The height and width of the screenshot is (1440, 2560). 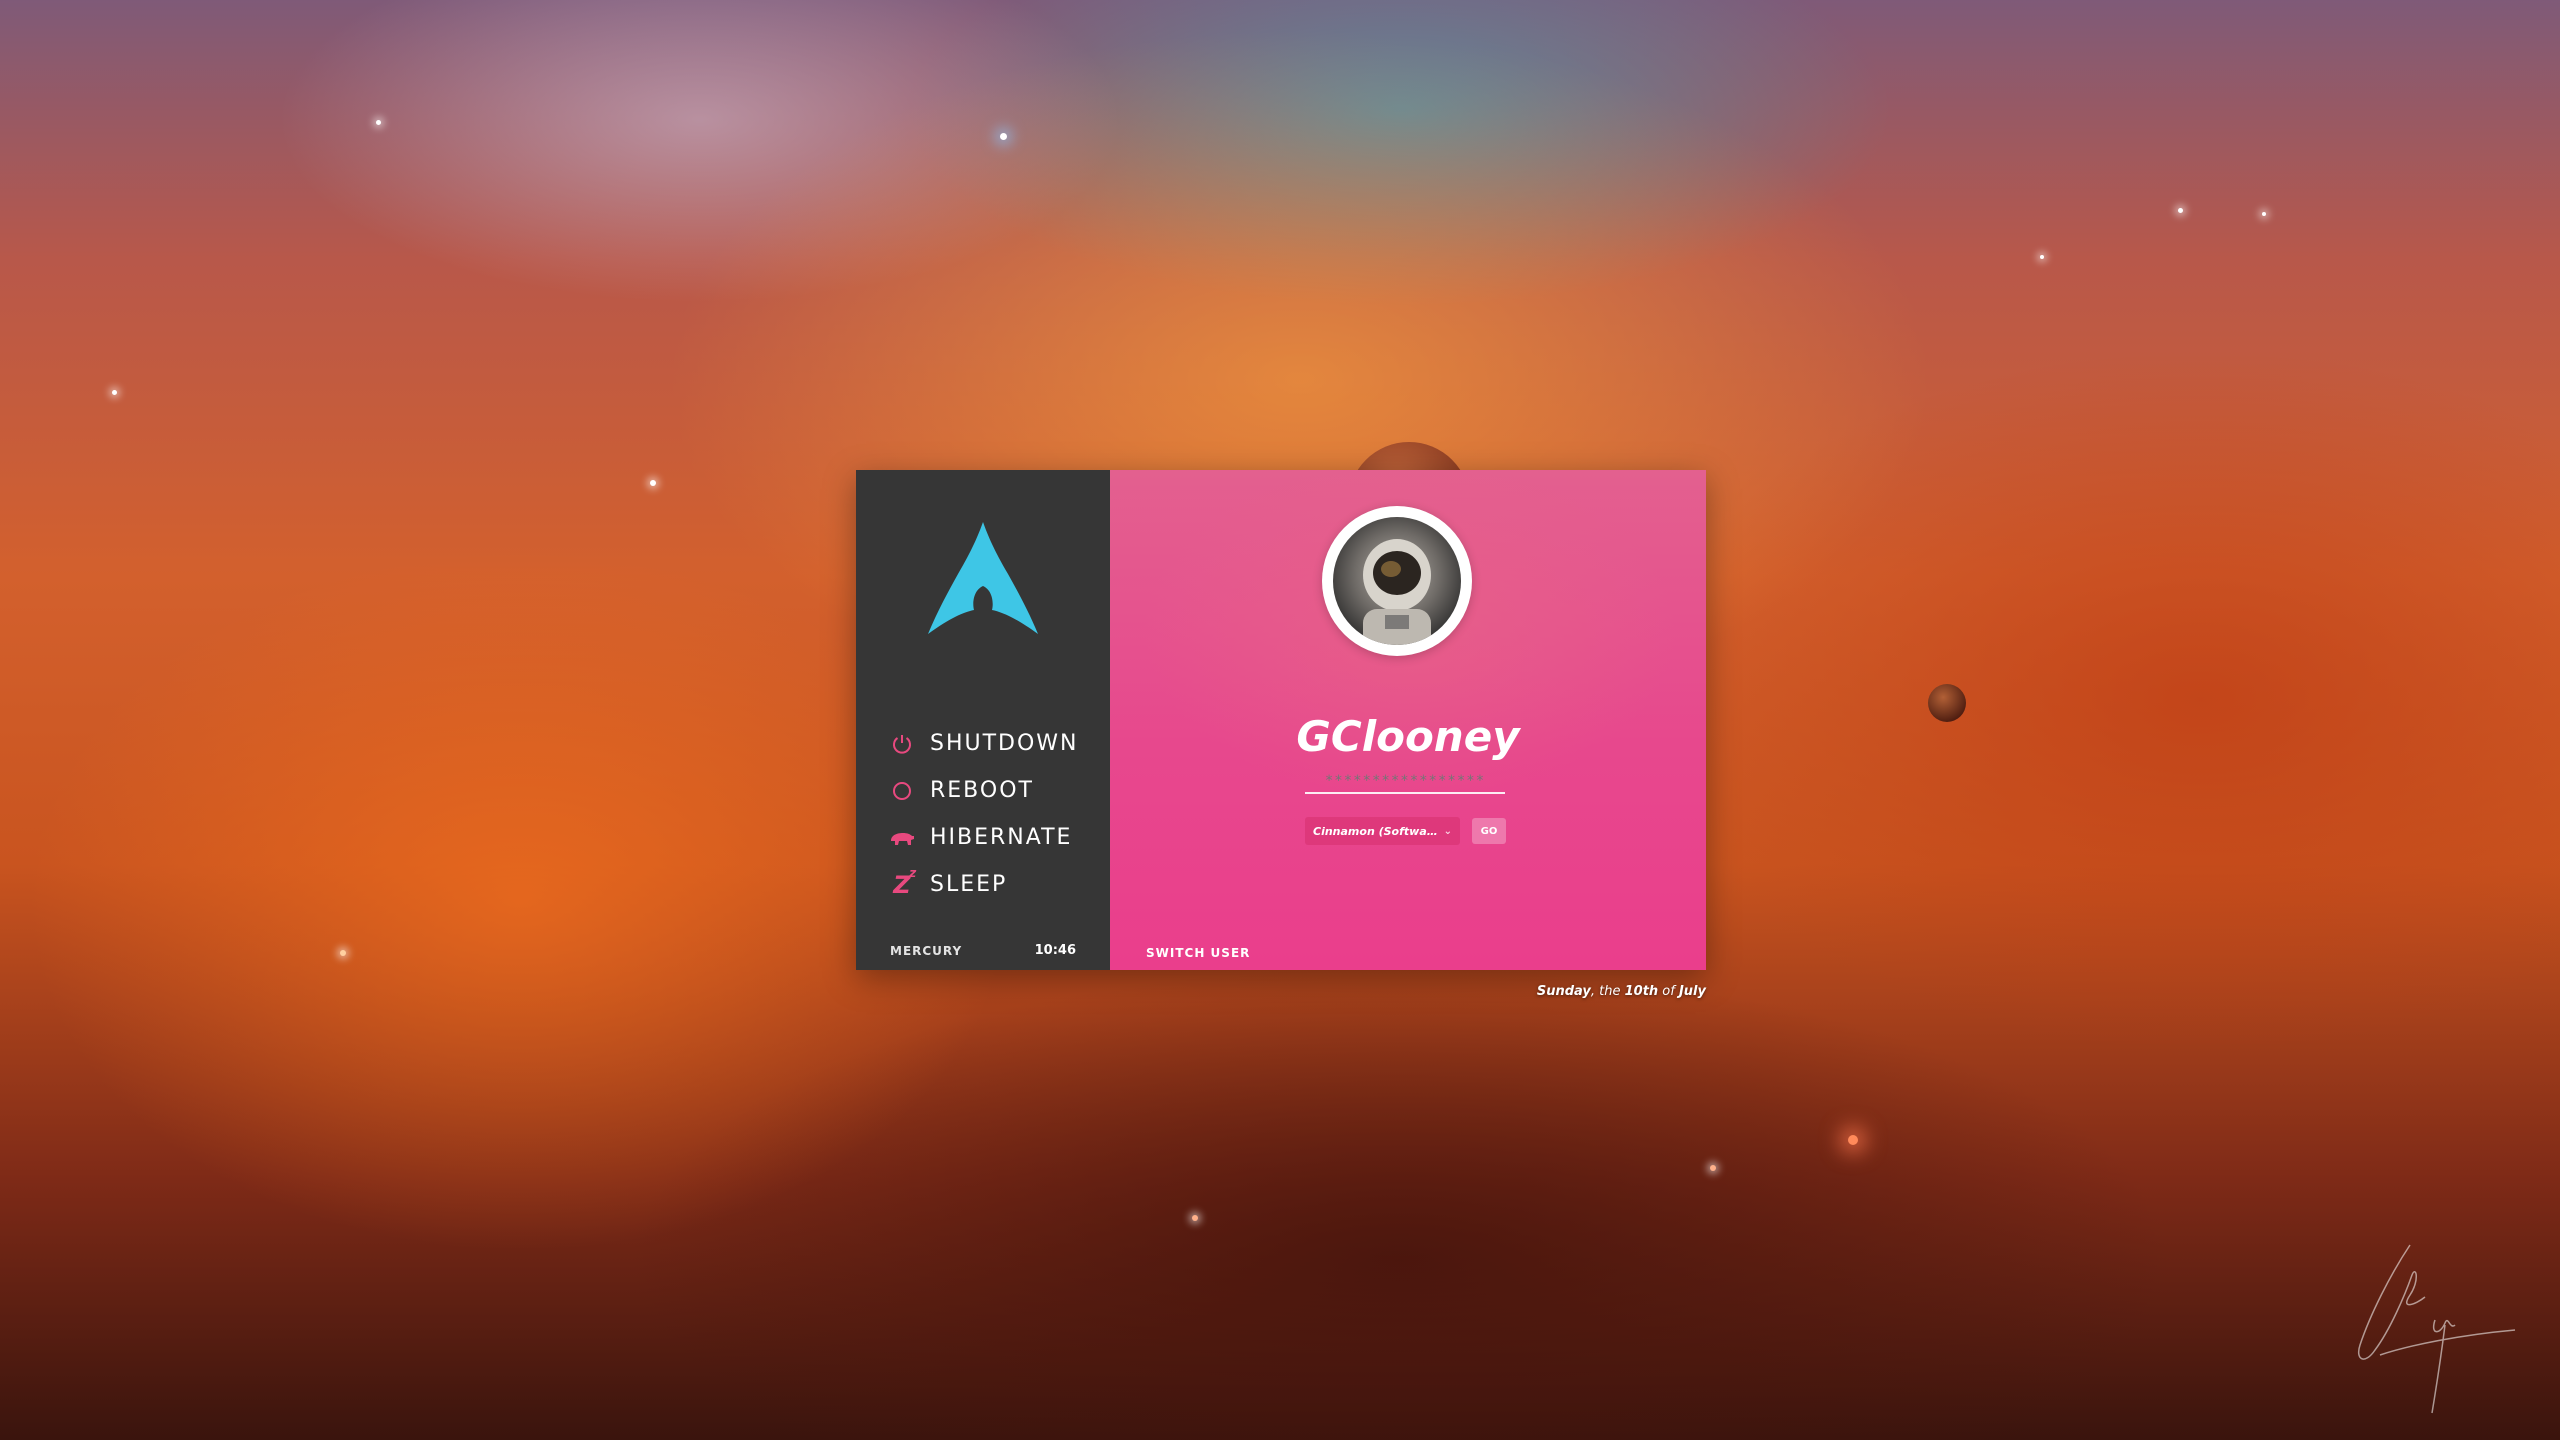 I want to click on zz-sleep-icon: Zz, so click(x=905, y=882).